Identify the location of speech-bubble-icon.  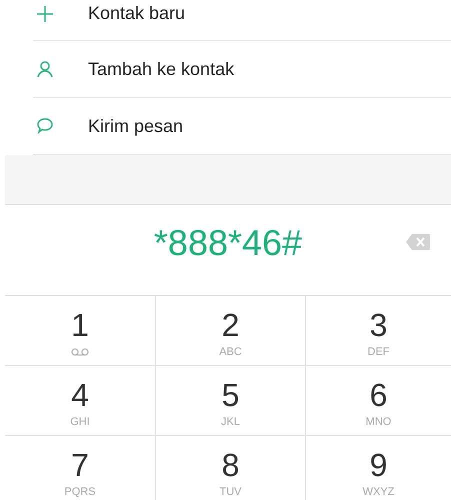
(45, 126).